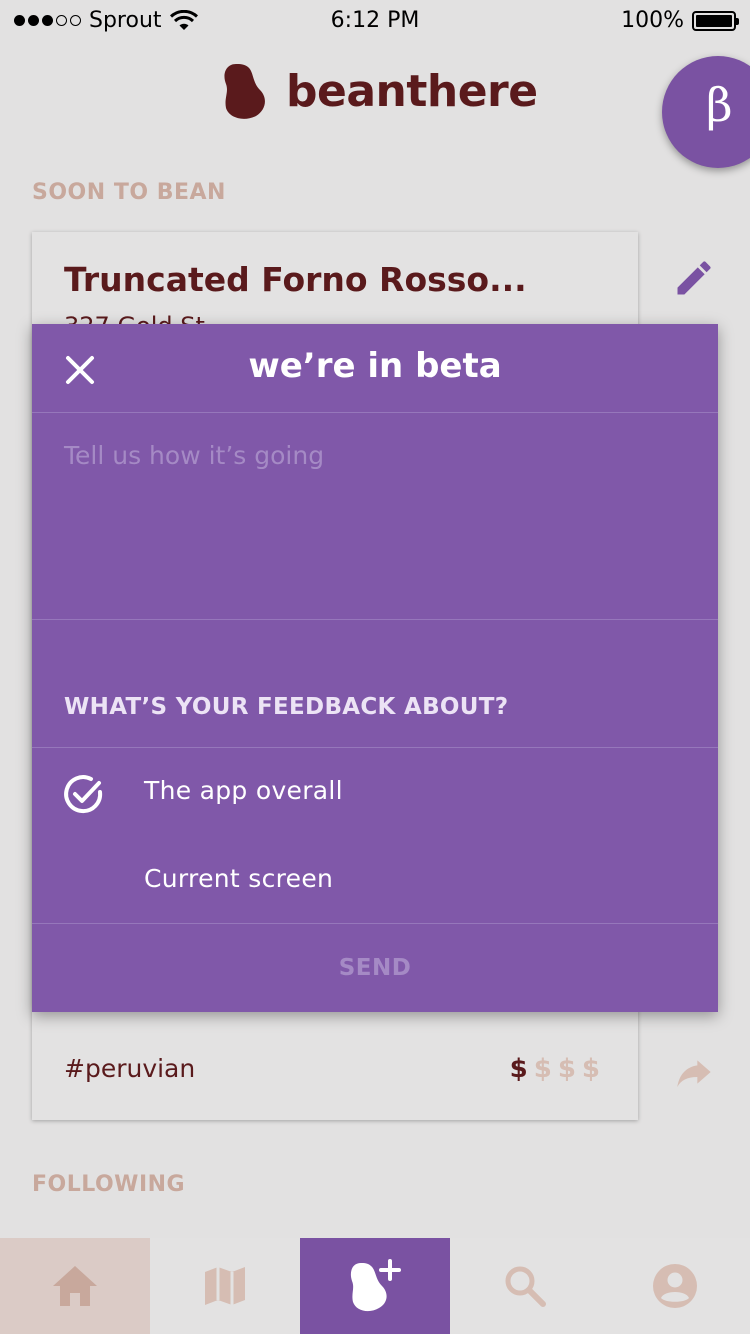 The height and width of the screenshot is (1334, 750). Describe the element at coordinates (129, 192) in the screenshot. I see `section-soon-to-bean: SOON TO BEAN` at that location.